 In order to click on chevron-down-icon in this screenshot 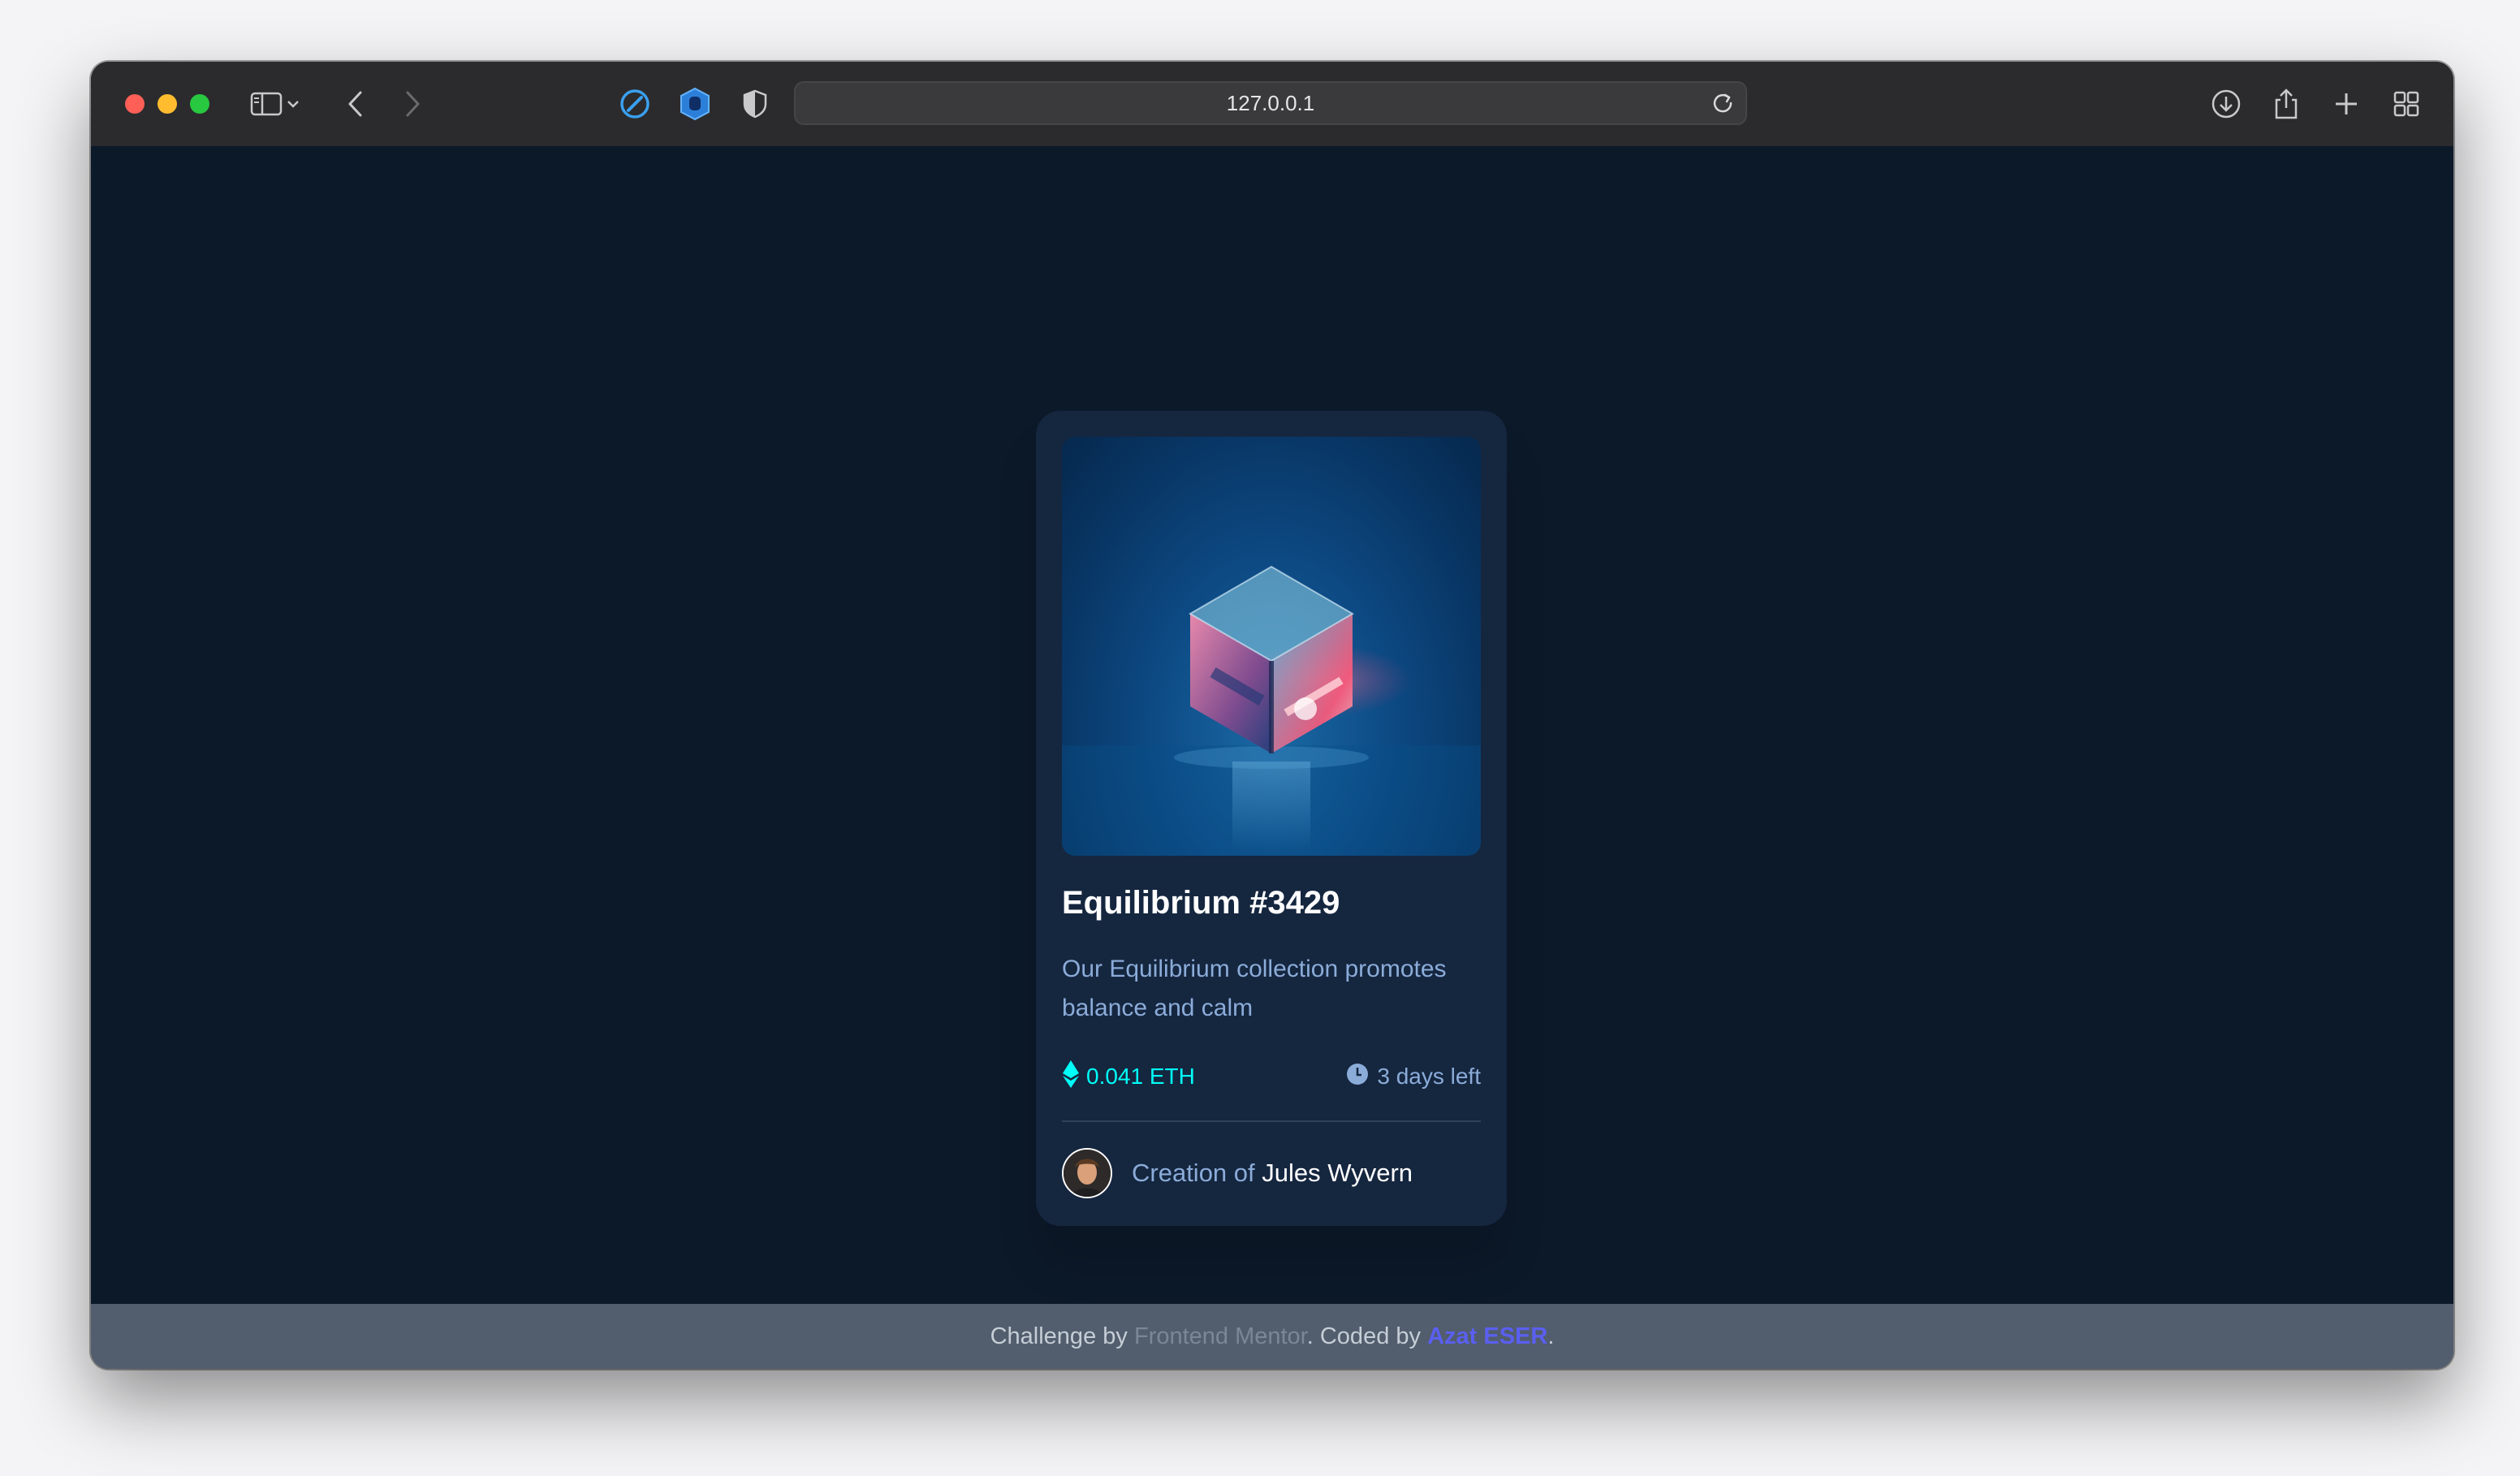, I will do `click(293, 104)`.